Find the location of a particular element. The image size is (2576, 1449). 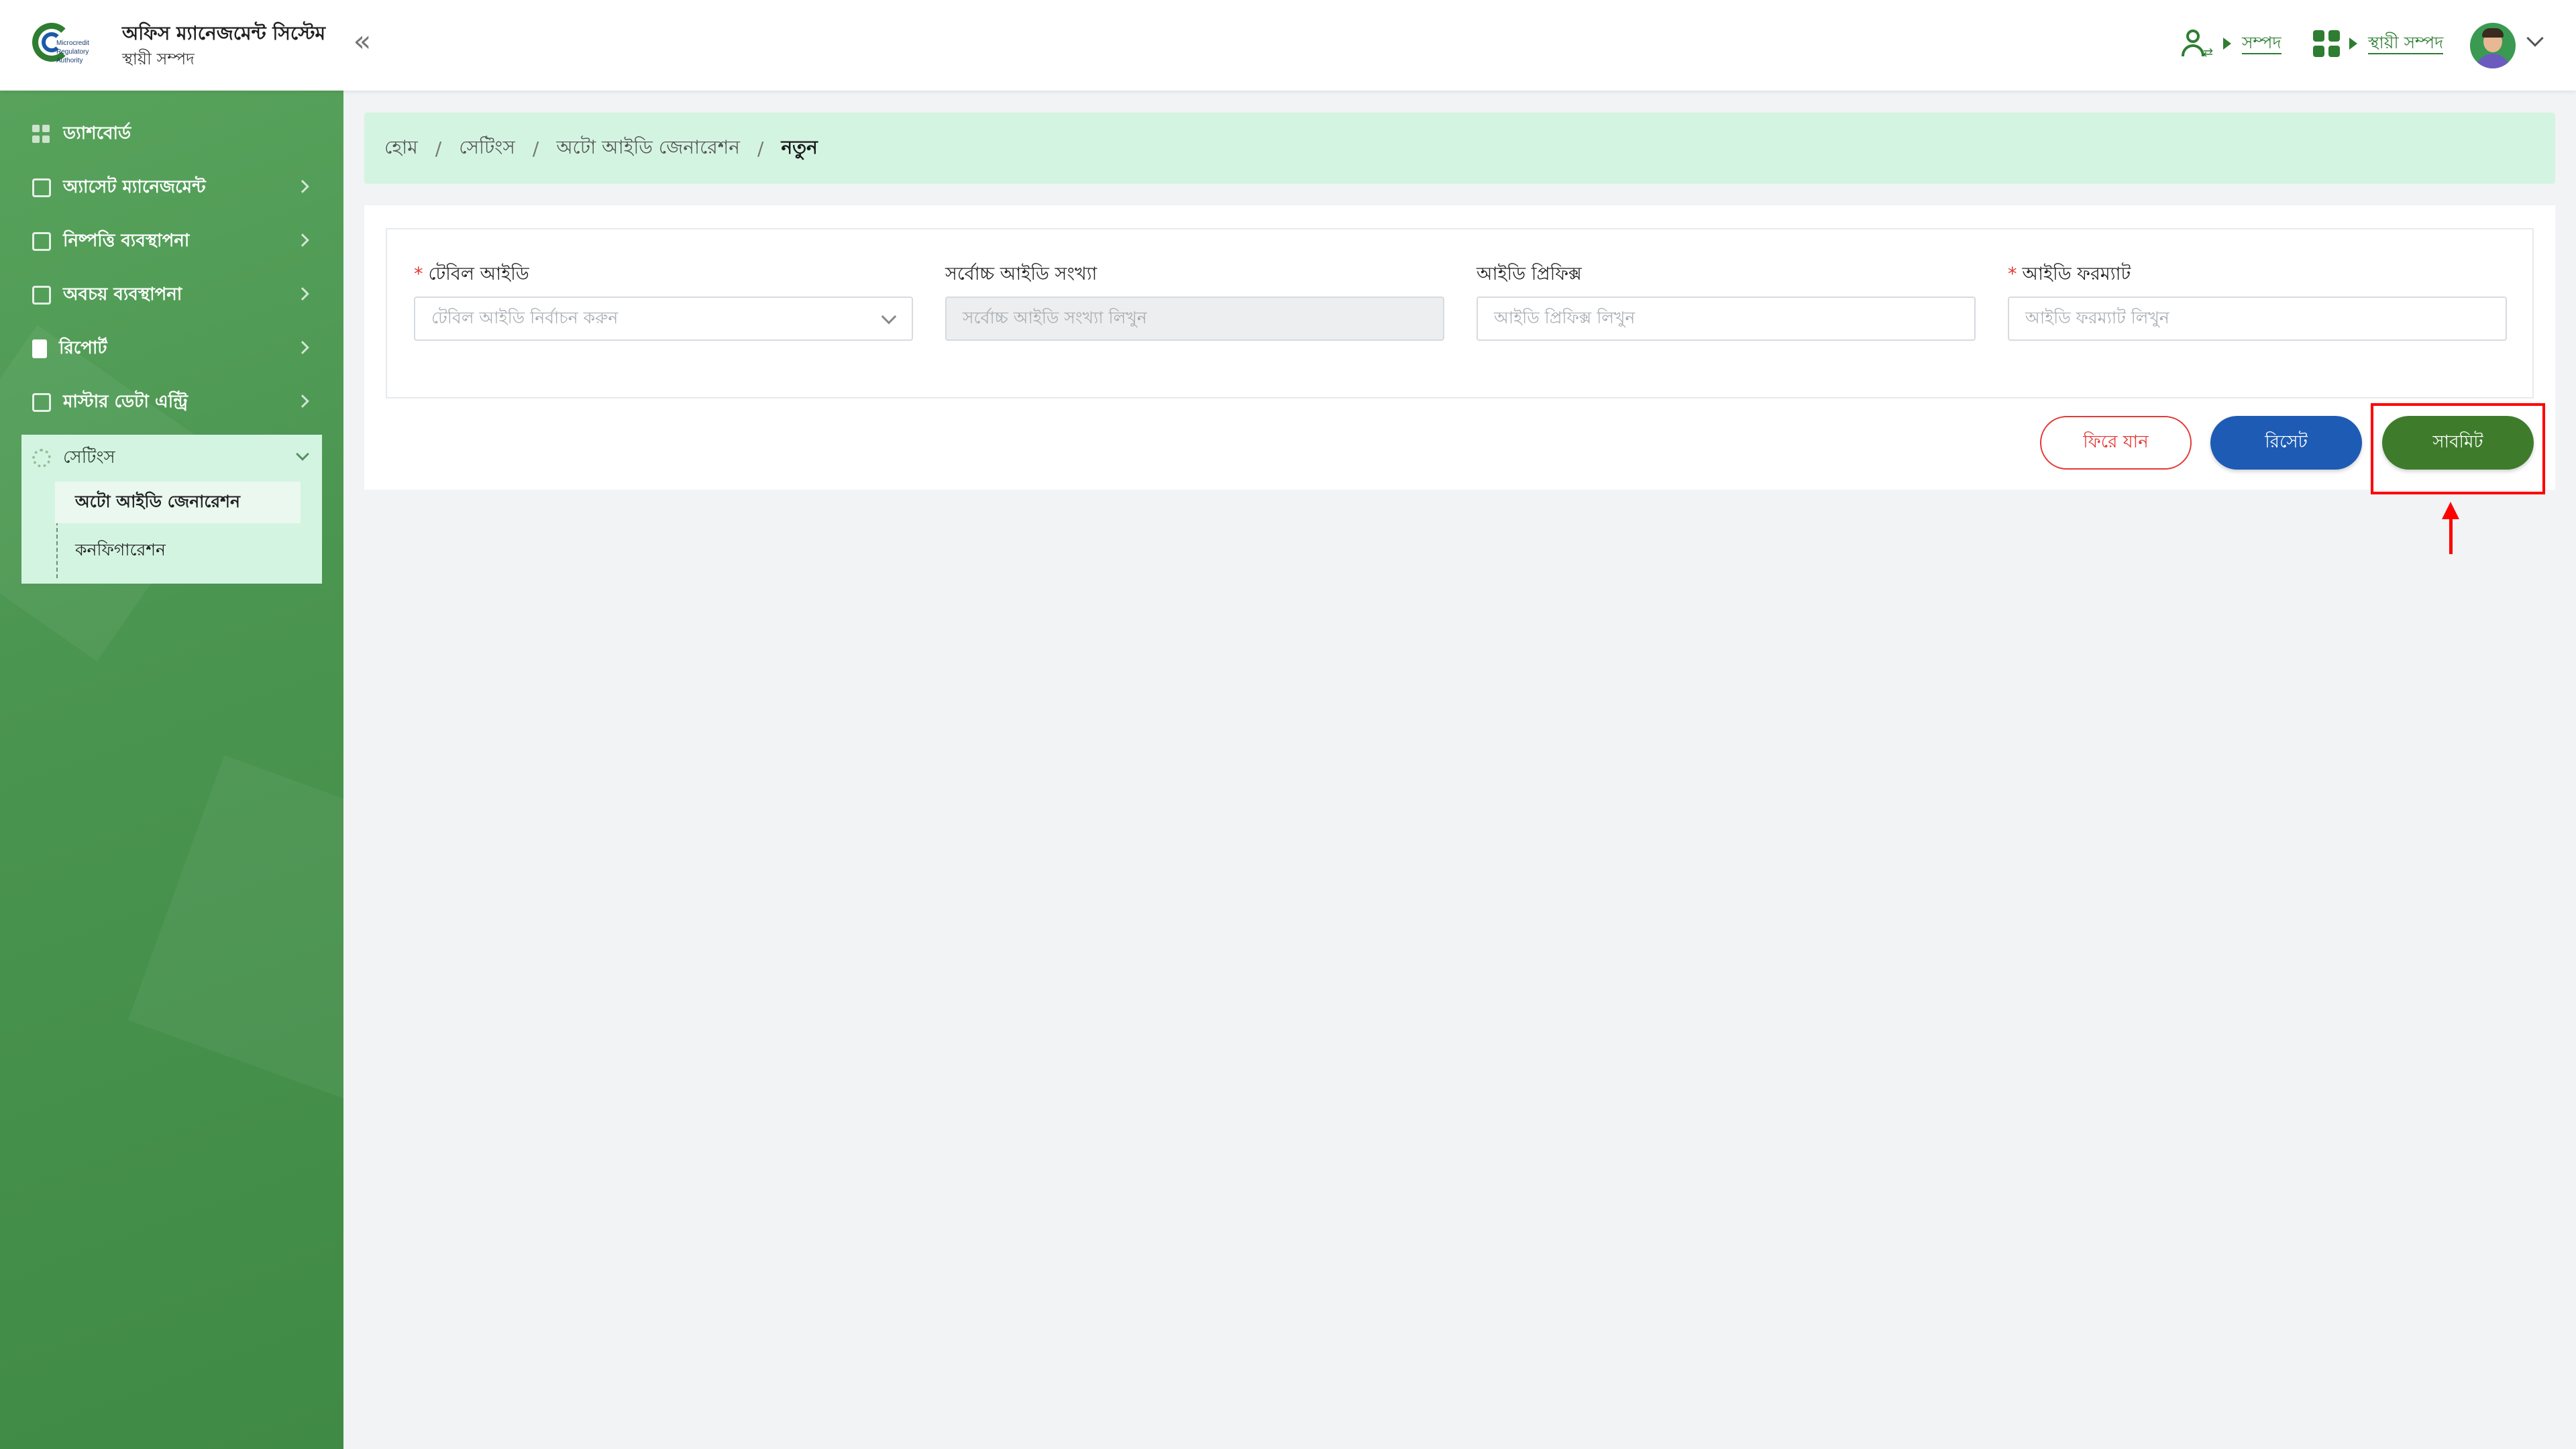

user-switch-icon: ⇄ is located at coordinates (2197, 43).